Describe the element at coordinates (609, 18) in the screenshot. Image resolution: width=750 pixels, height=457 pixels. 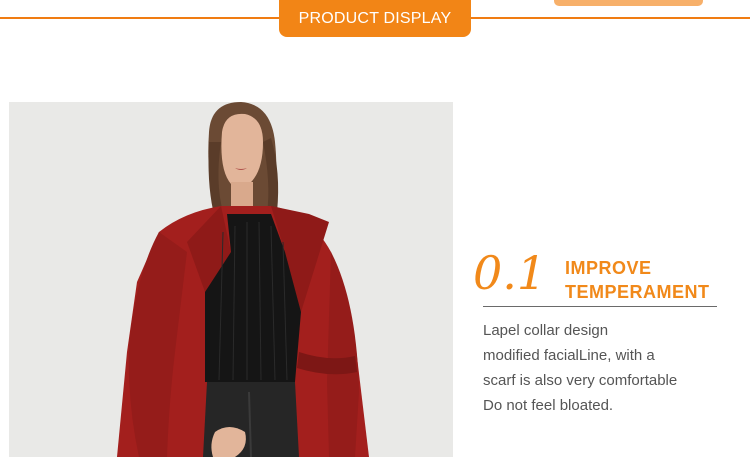
I see `header-line-right` at that location.